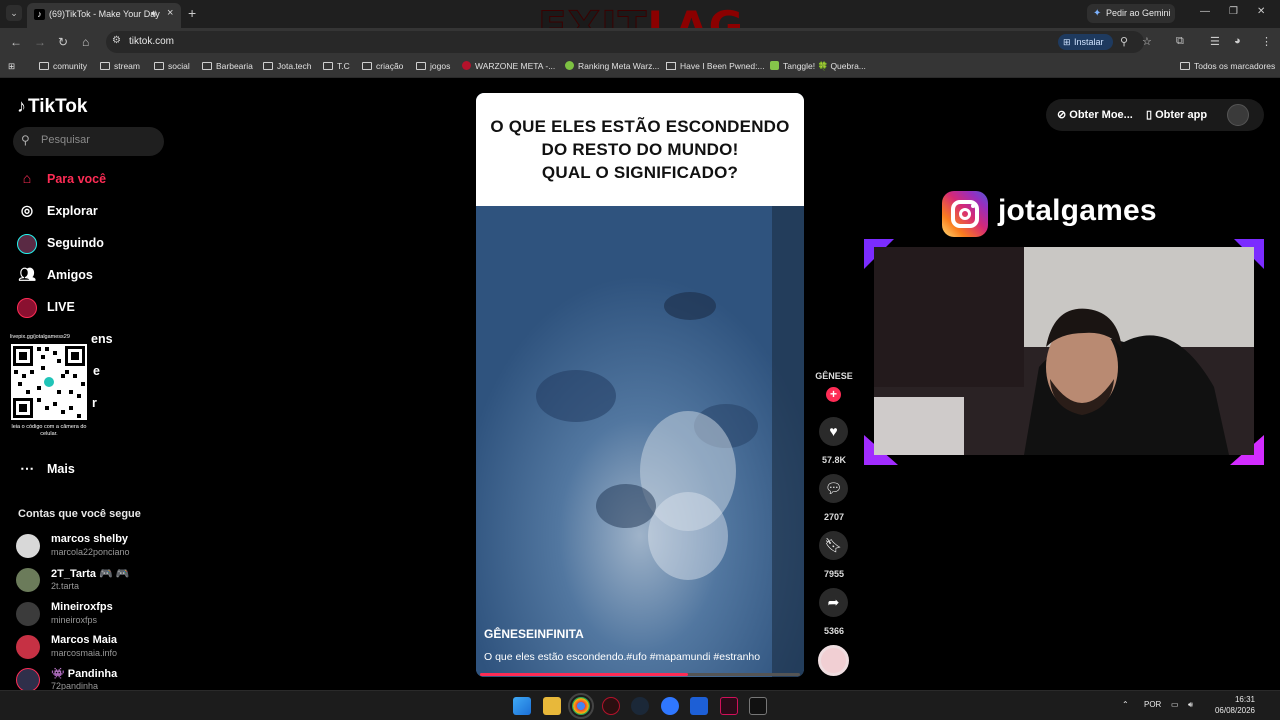  I want to click on qr-code-image, so click(49, 382).